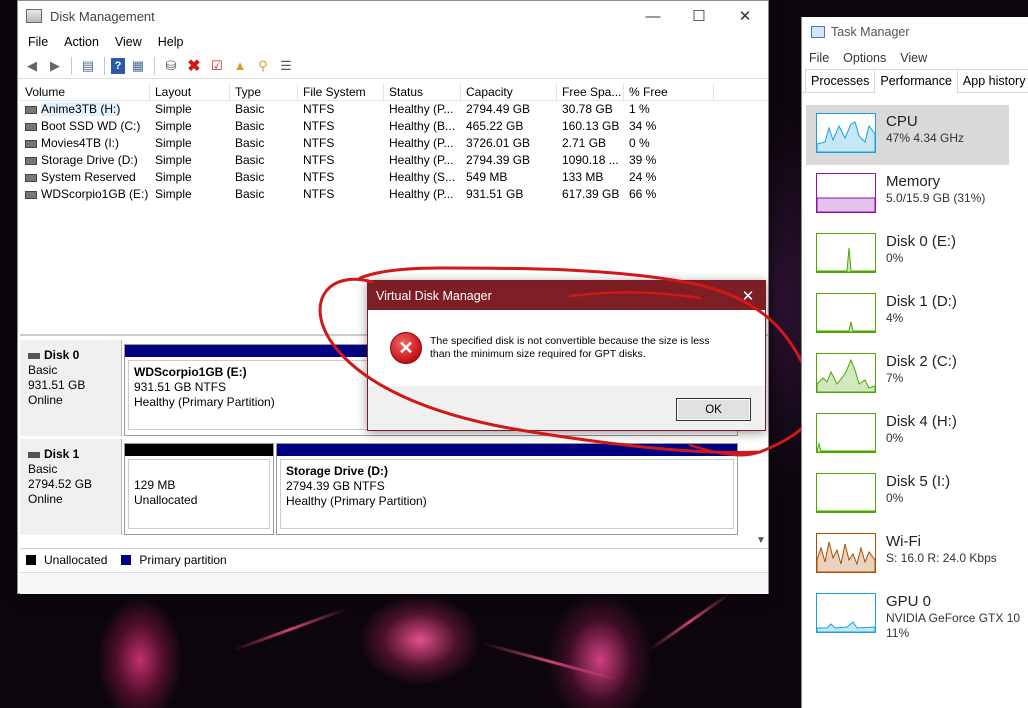  Describe the element at coordinates (337, 471) in the screenshot. I see `partition-storage-label: Storage Drive (D:)` at that location.